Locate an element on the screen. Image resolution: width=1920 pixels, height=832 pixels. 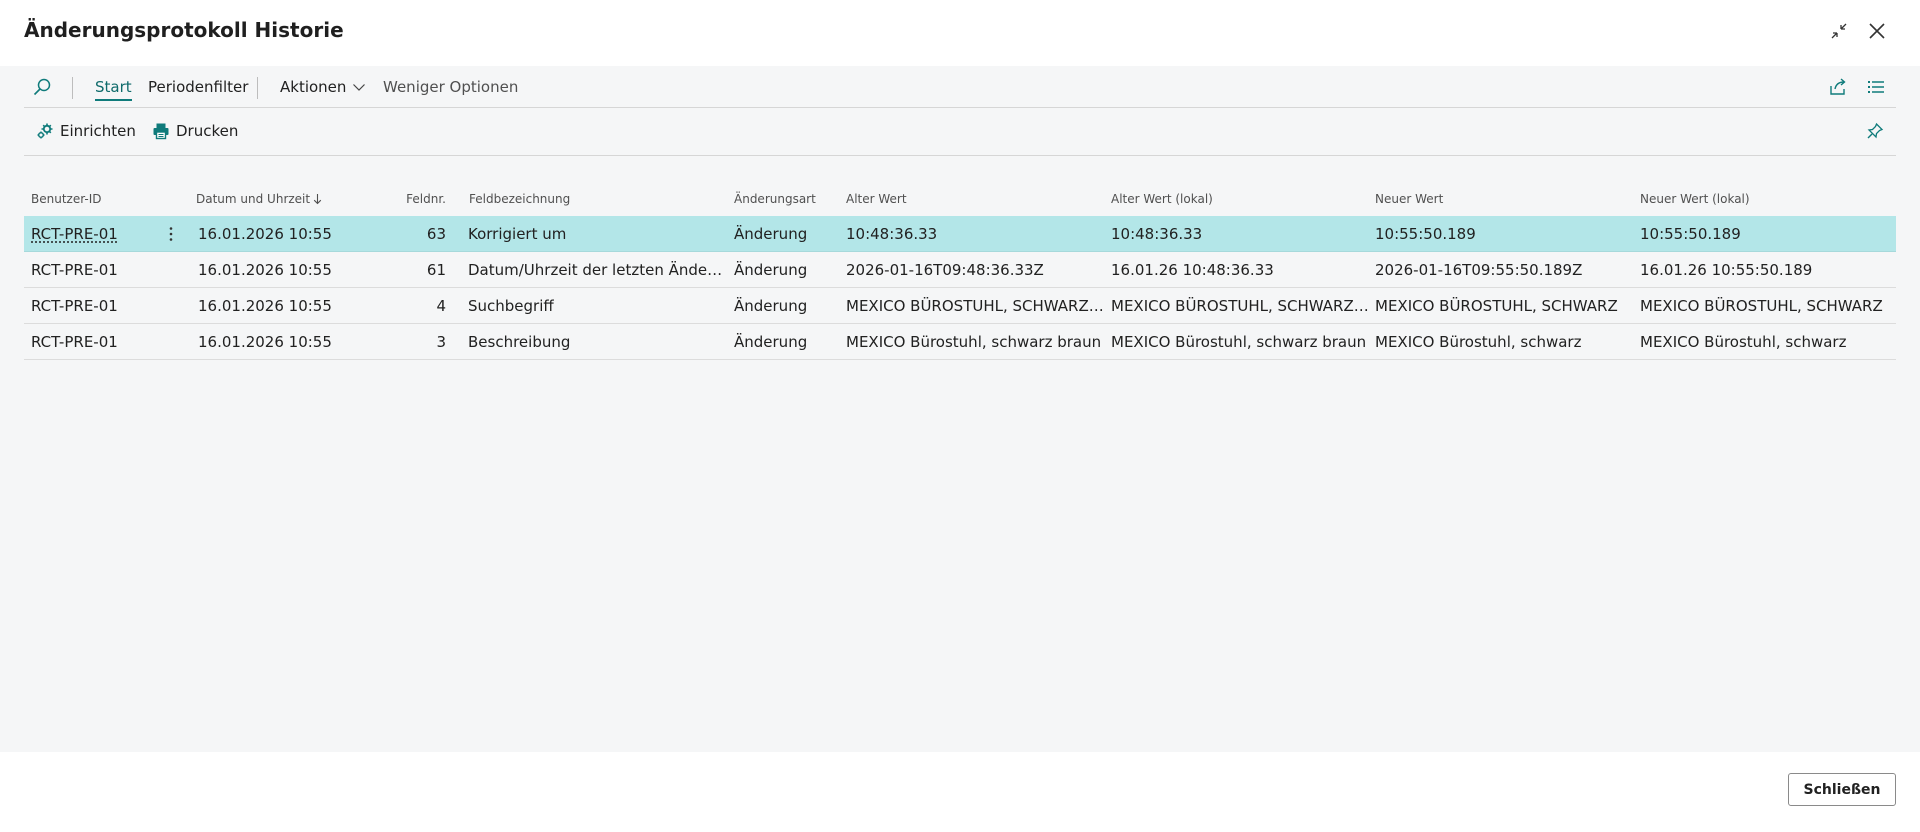
list-view-icon is located at coordinates (1876, 87).